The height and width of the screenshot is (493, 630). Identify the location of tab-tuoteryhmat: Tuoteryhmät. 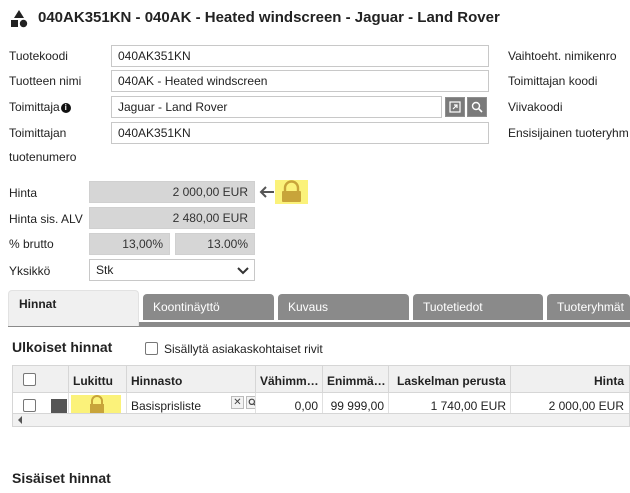
(588, 307).